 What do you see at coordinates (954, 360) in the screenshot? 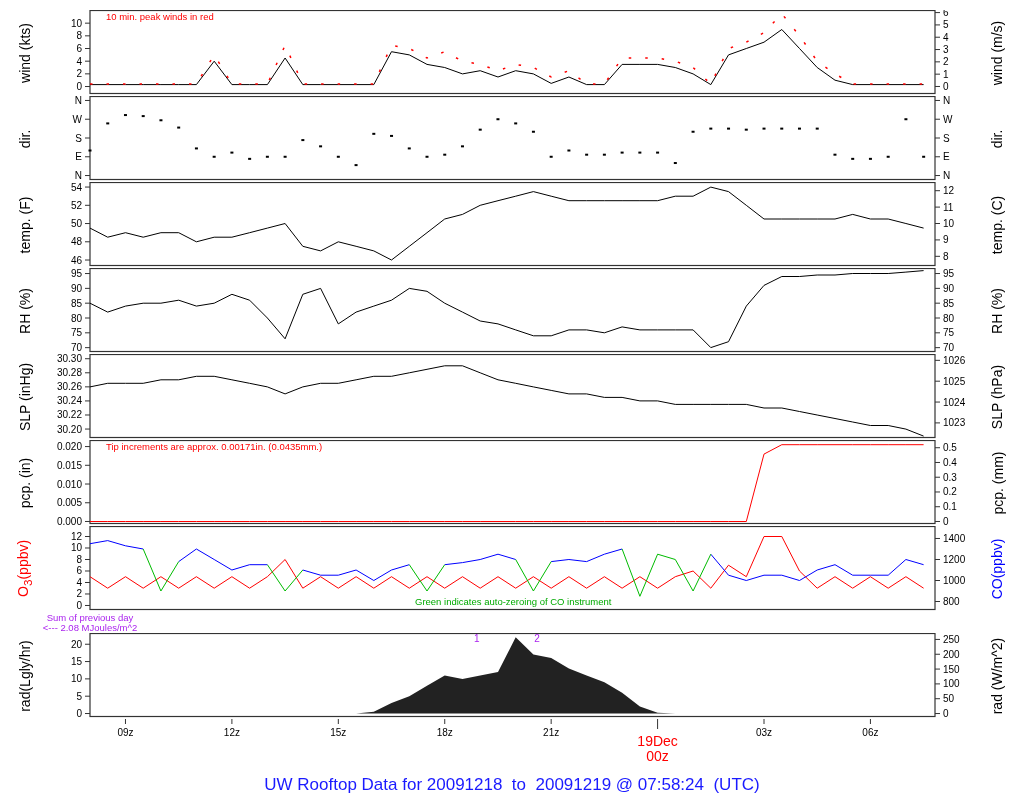
I see `tick-label: 1026` at bounding box center [954, 360].